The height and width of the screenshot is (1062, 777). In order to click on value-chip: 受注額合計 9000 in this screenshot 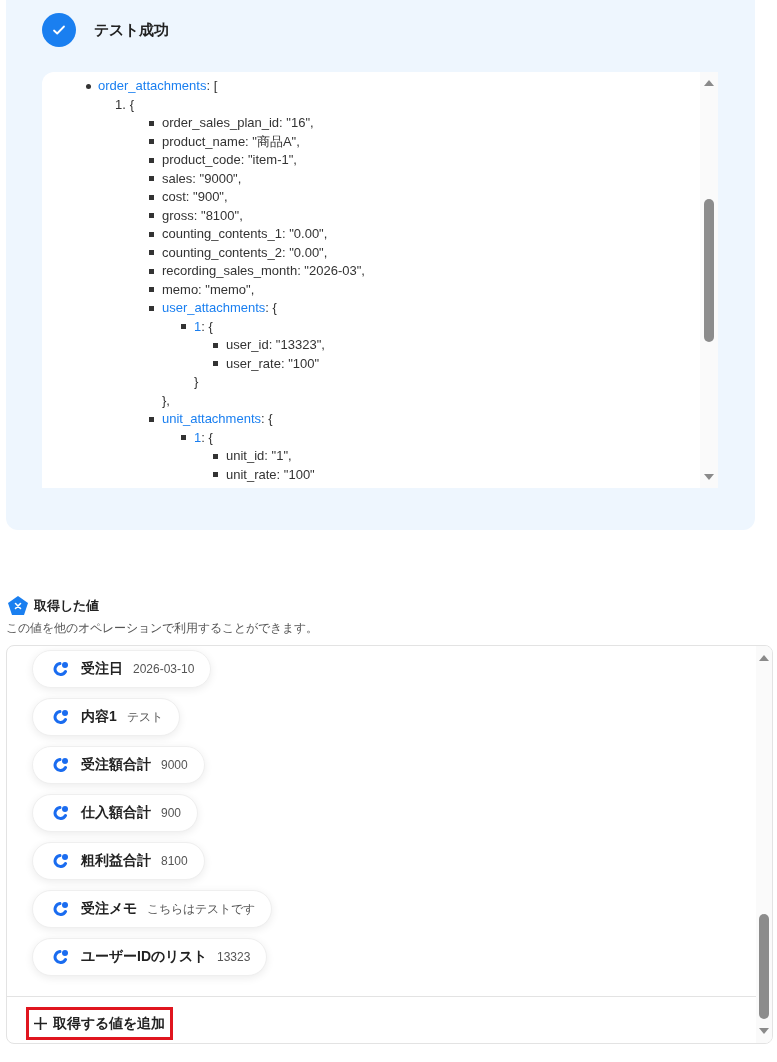, I will do `click(118, 764)`.